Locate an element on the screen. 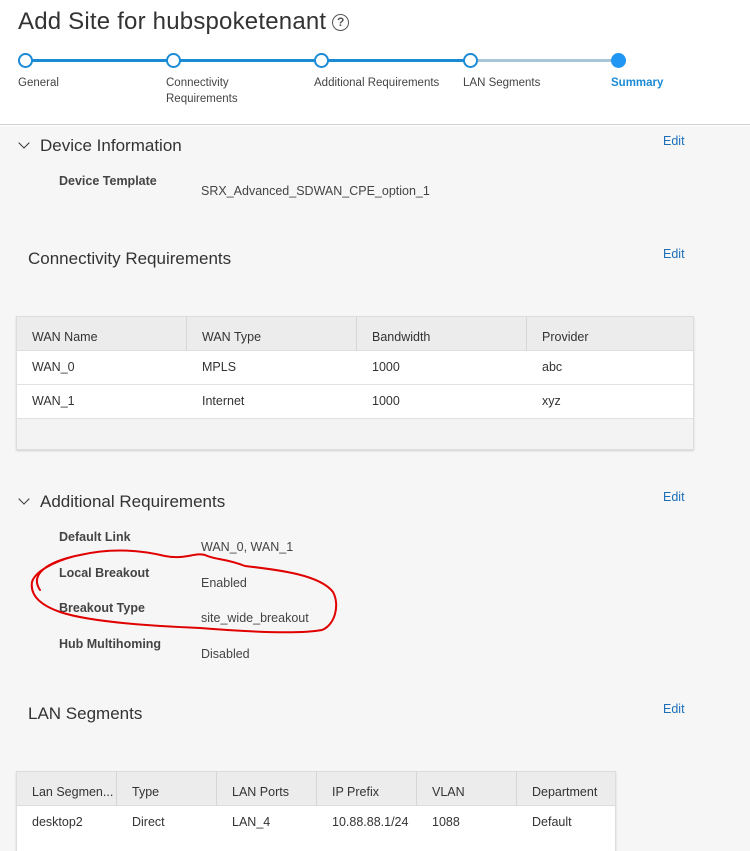  wan-col-name: WAN Name is located at coordinates (102, 334).